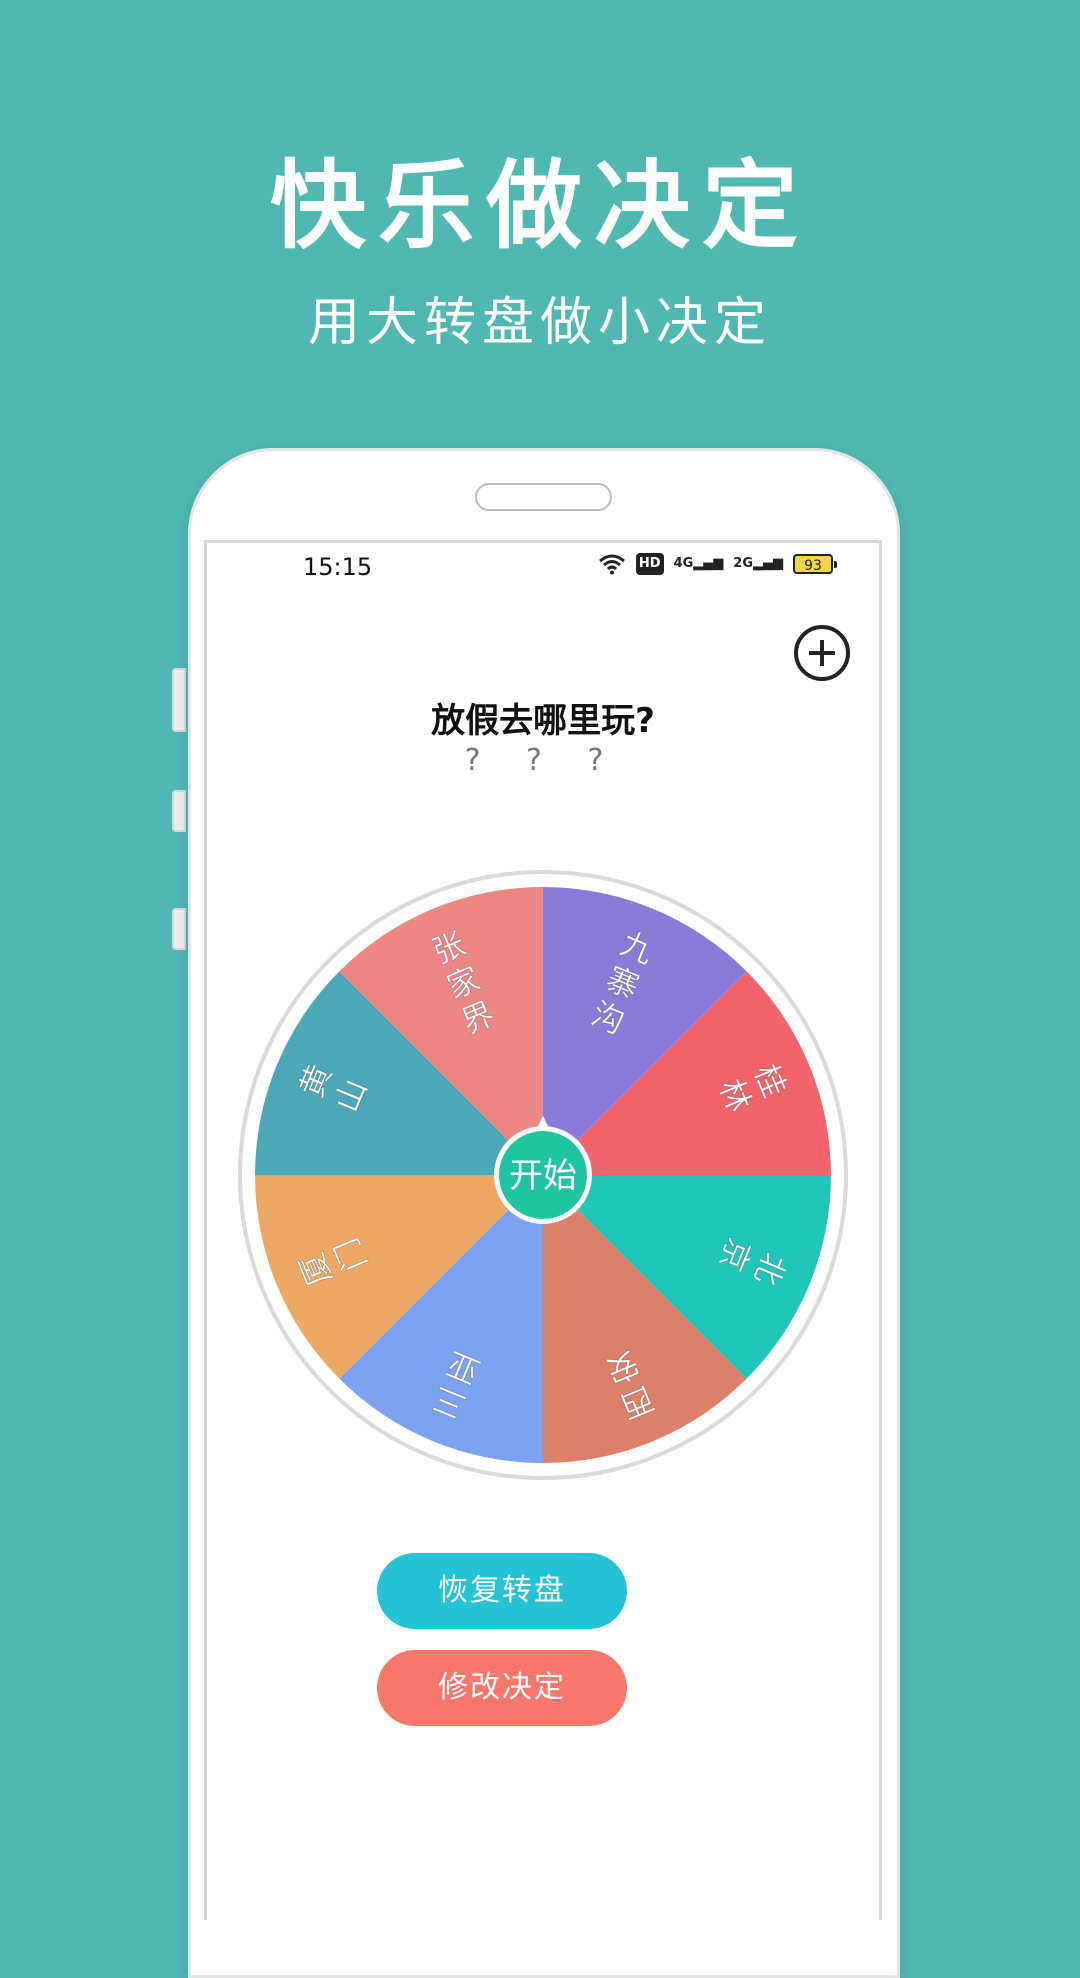 This screenshot has height=1978, width=1080. Describe the element at coordinates (543, 760) in the screenshot. I see `answer-placeholder: ? ? ?` at that location.